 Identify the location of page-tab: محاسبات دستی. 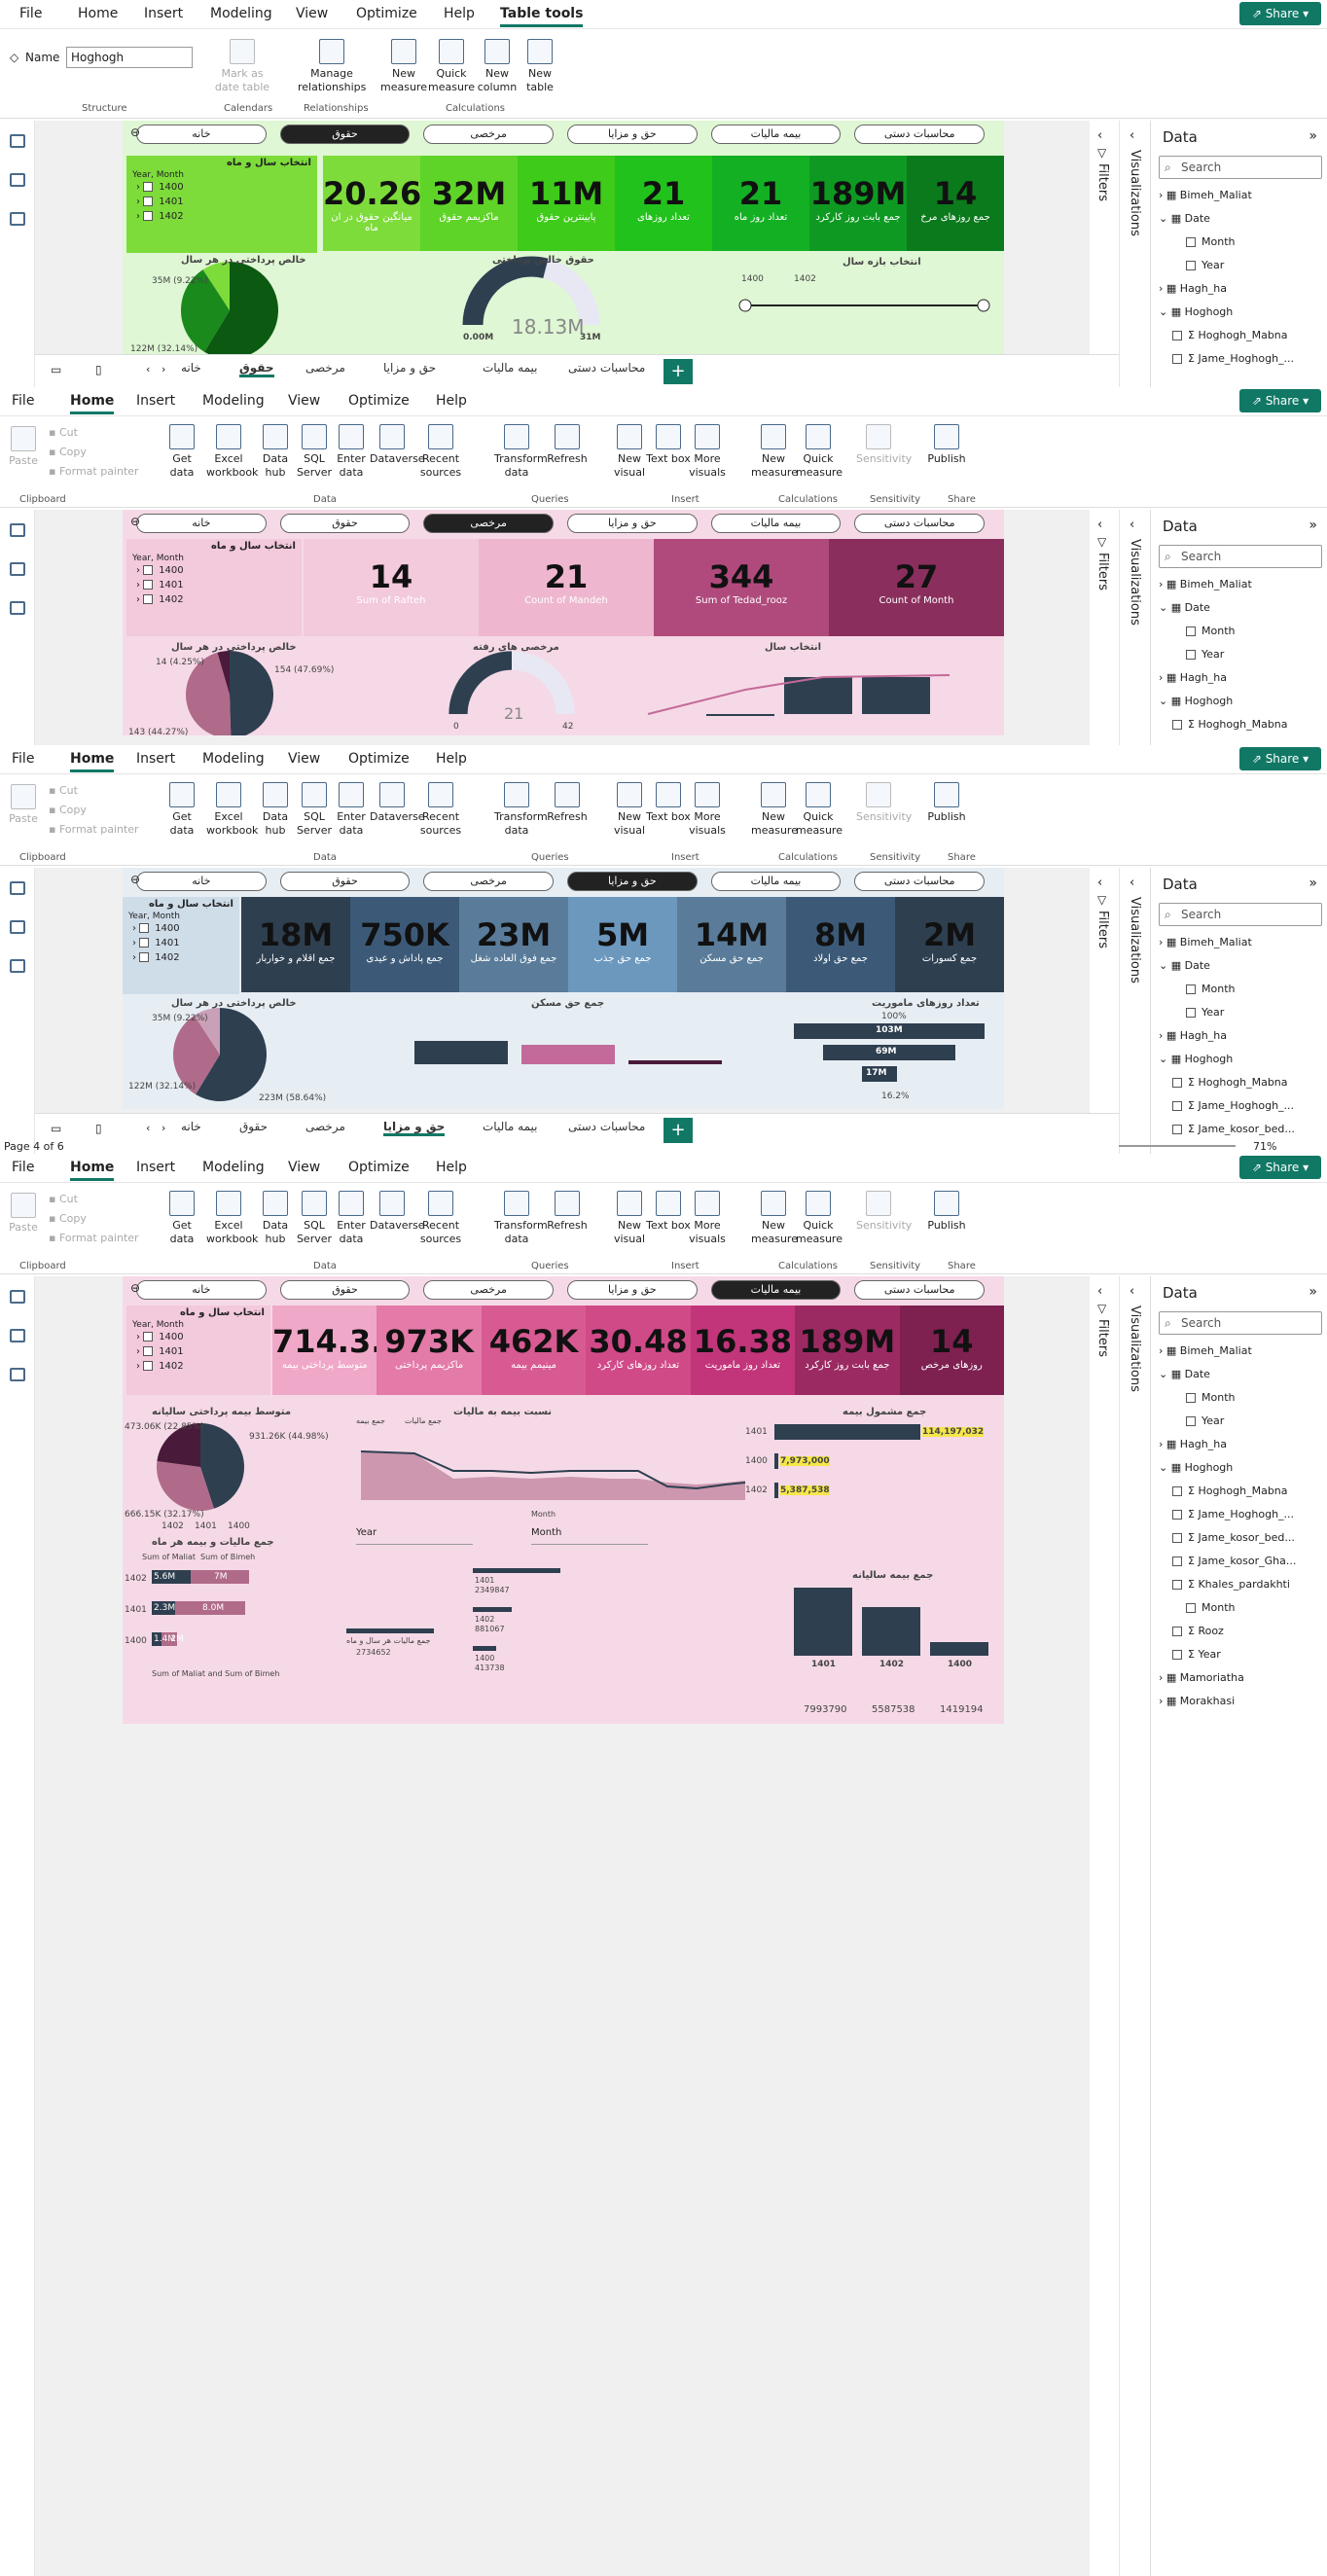
(606, 1126).